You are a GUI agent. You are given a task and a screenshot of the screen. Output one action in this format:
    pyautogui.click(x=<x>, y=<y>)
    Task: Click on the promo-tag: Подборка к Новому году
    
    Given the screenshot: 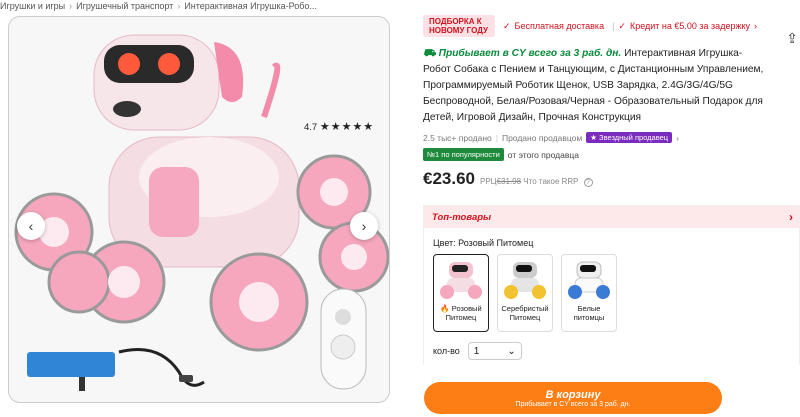 What is the action you would take?
    pyautogui.click(x=459, y=26)
    